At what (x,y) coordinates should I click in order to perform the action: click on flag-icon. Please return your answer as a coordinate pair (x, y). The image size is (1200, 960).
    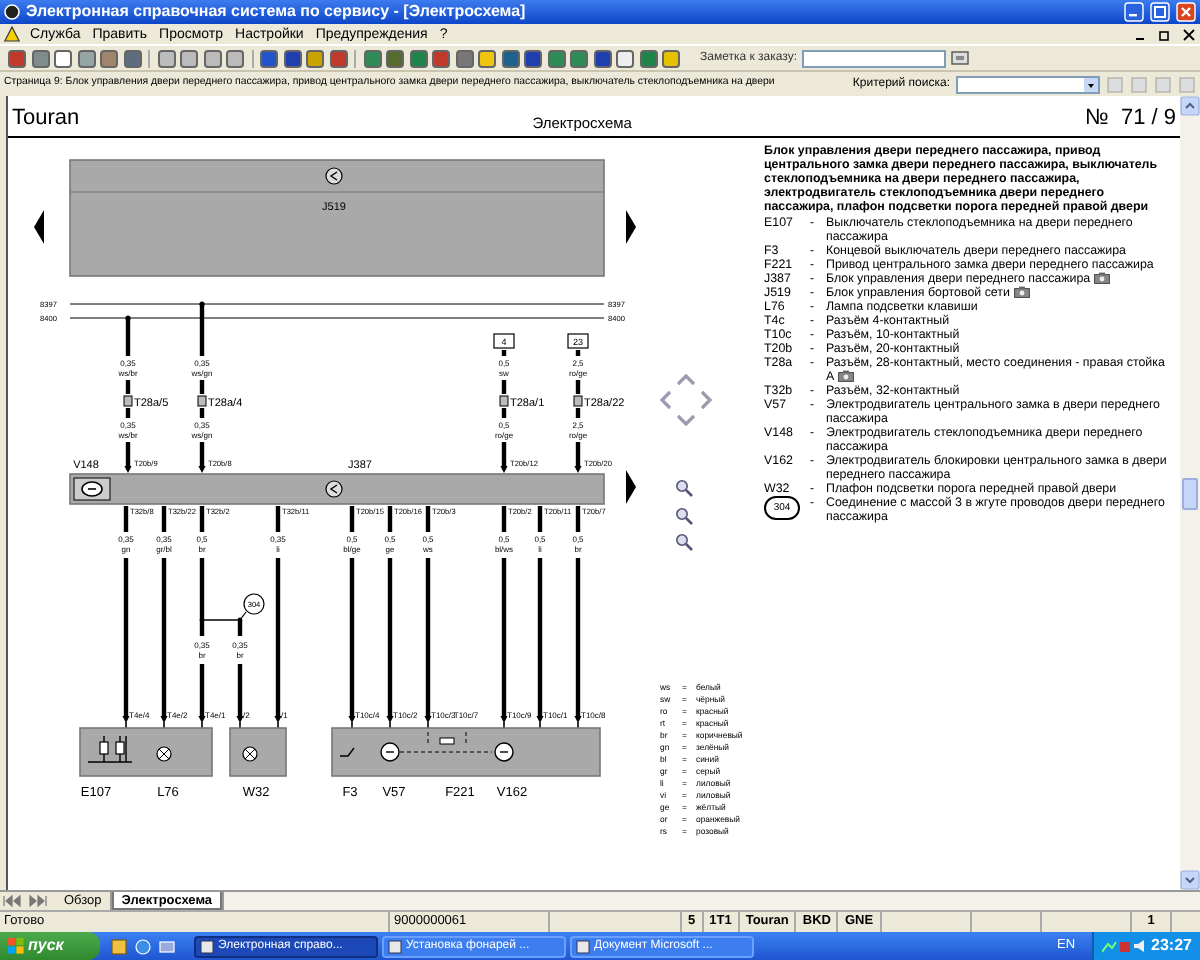
    Looking at the image, I should click on (16, 946).